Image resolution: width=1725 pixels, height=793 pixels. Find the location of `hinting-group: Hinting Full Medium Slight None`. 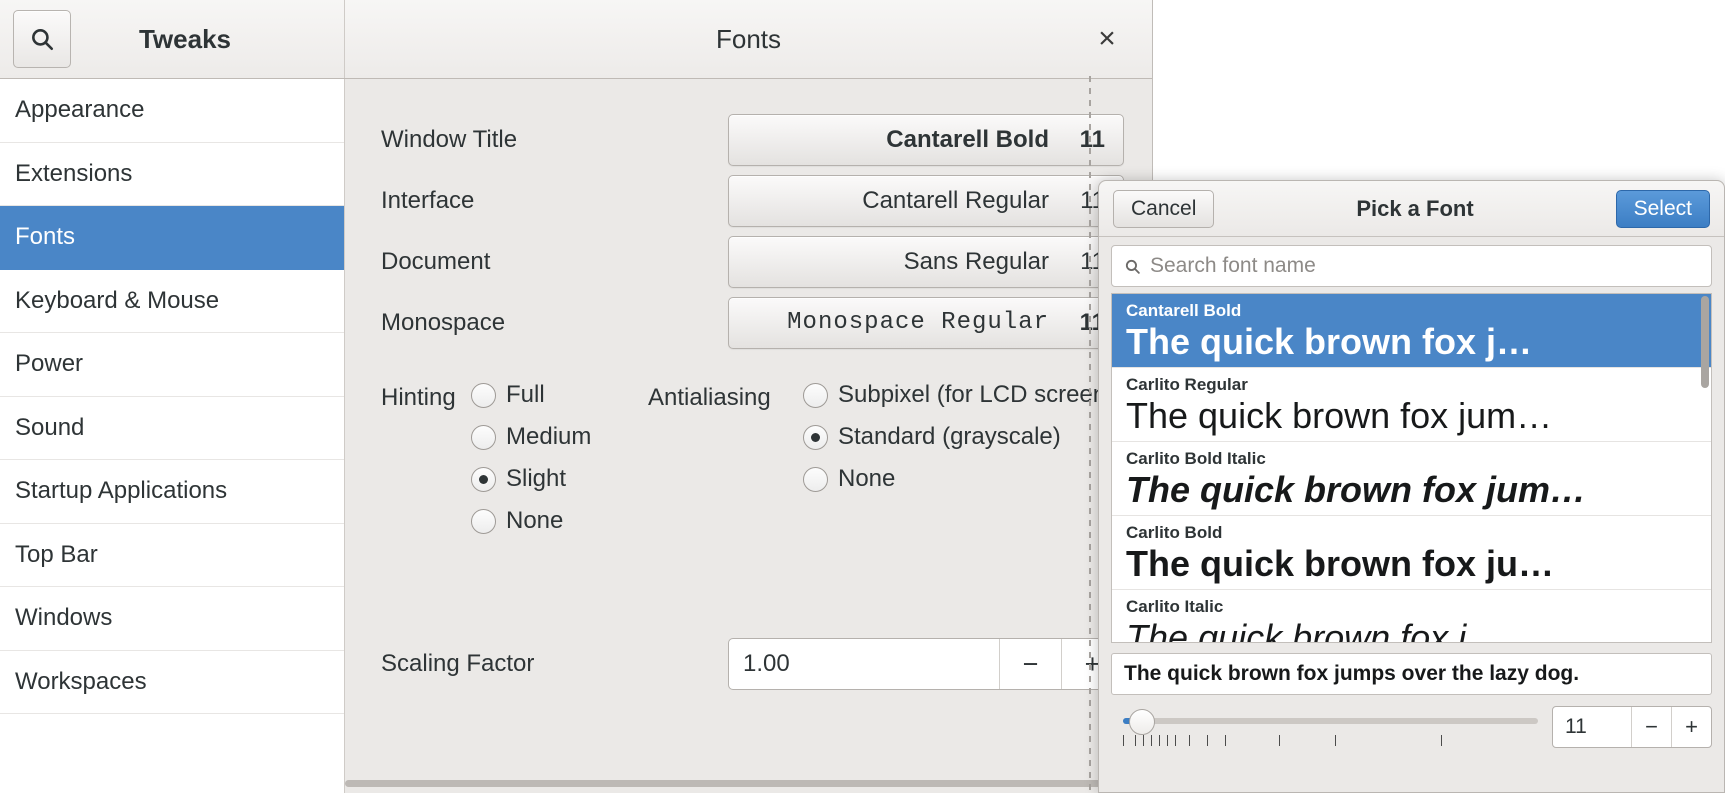

hinting-group: Hinting Full Medium Slight None is located at coordinates (498, 458).